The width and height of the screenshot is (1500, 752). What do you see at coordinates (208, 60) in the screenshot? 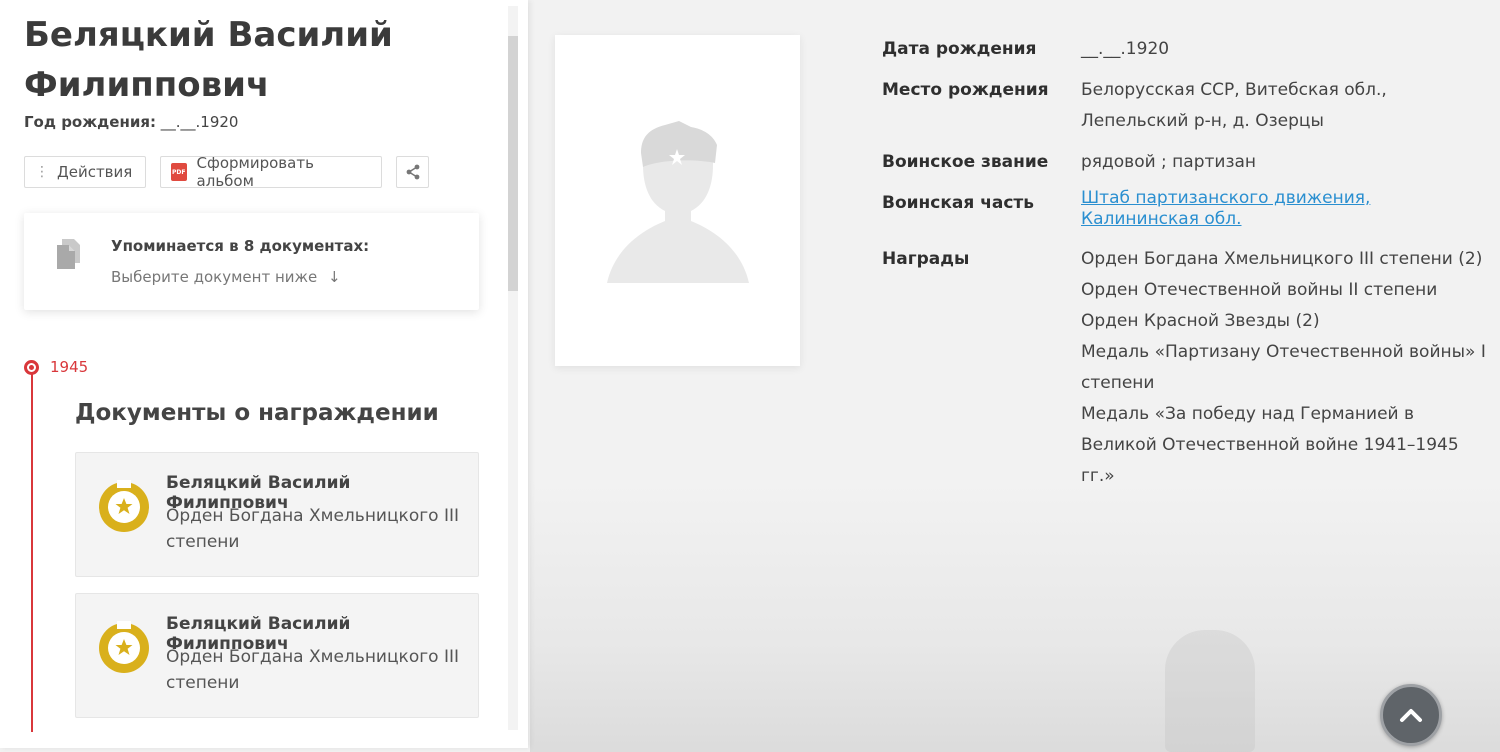
I see `person-name: Беляцкий Василий Филиппович` at bounding box center [208, 60].